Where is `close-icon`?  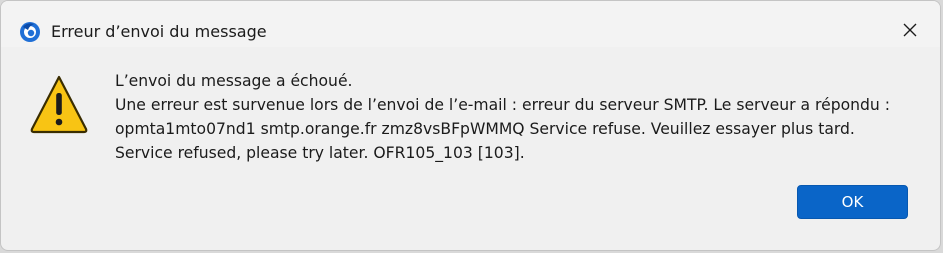 close-icon is located at coordinates (910, 30).